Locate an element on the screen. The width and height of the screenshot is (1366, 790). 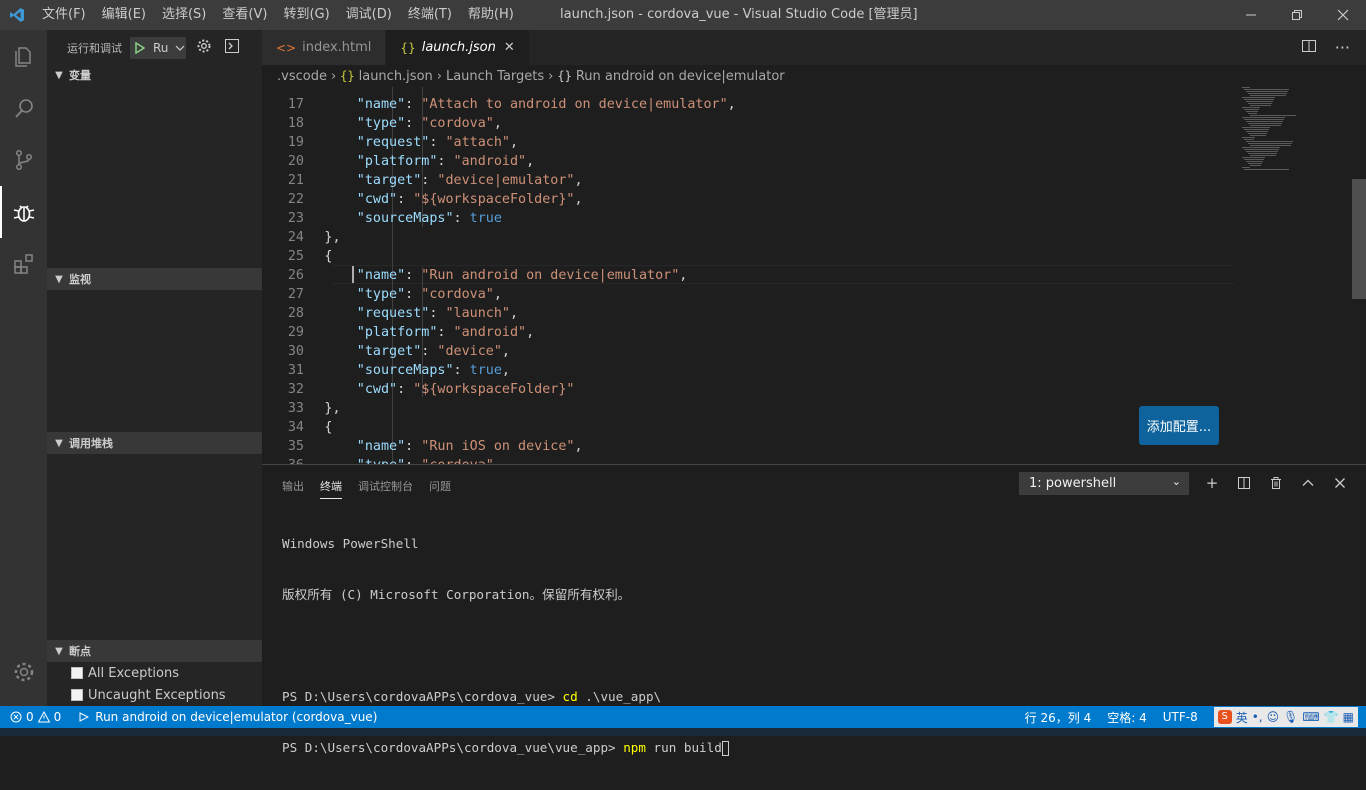
close-icon: ✕ is located at coordinates (509, 47).